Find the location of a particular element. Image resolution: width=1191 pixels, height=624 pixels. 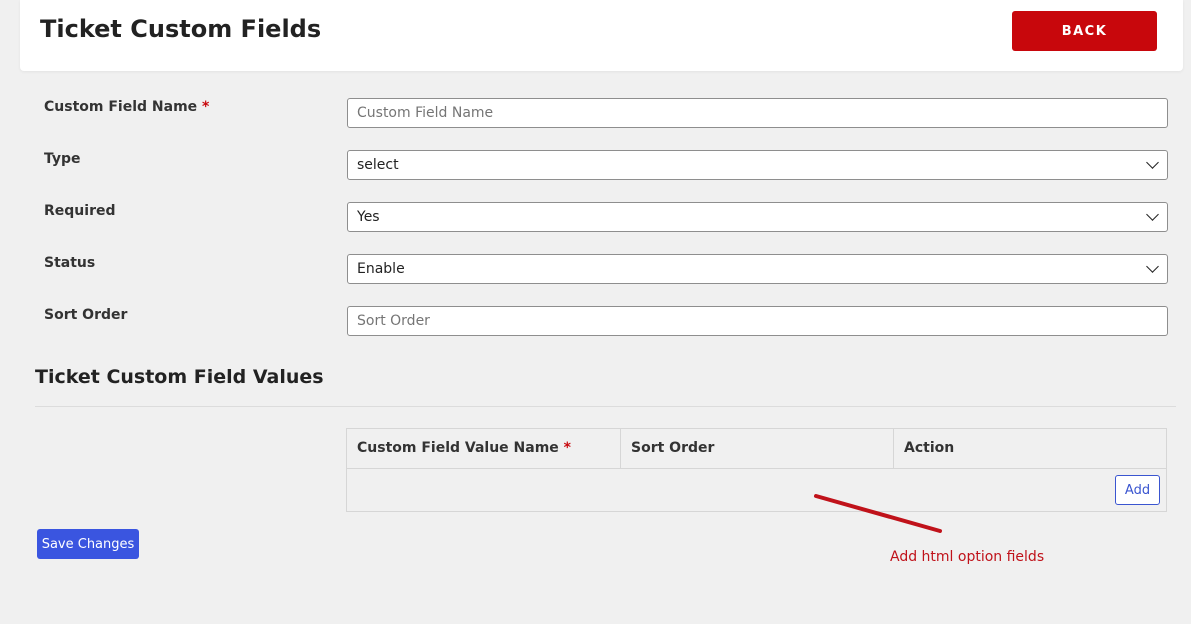

sort-order-row: Sort Order is located at coordinates (606, 322).